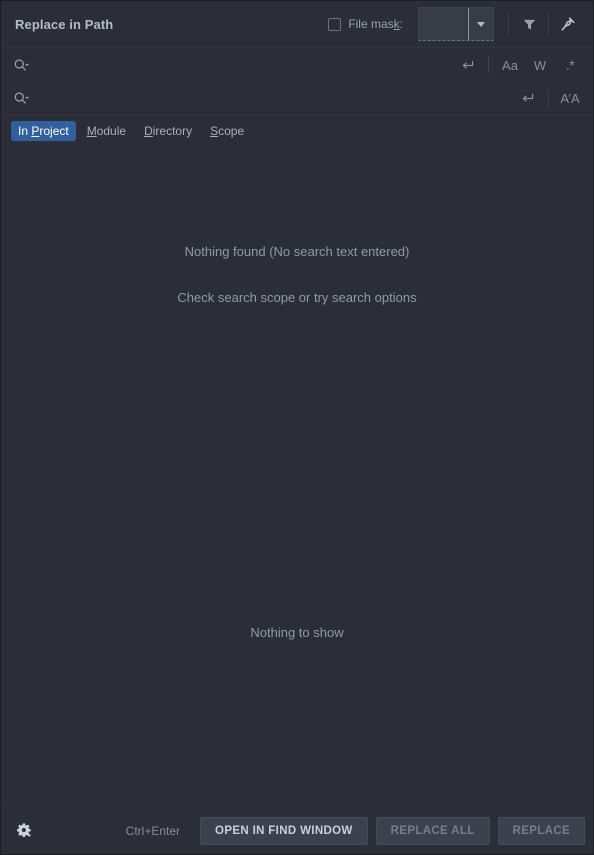 Image resolution: width=594 pixels, height=855 pixels. Describe the element at coordinates (488, 65) in the screenshot. I see `options-divider` at that location.